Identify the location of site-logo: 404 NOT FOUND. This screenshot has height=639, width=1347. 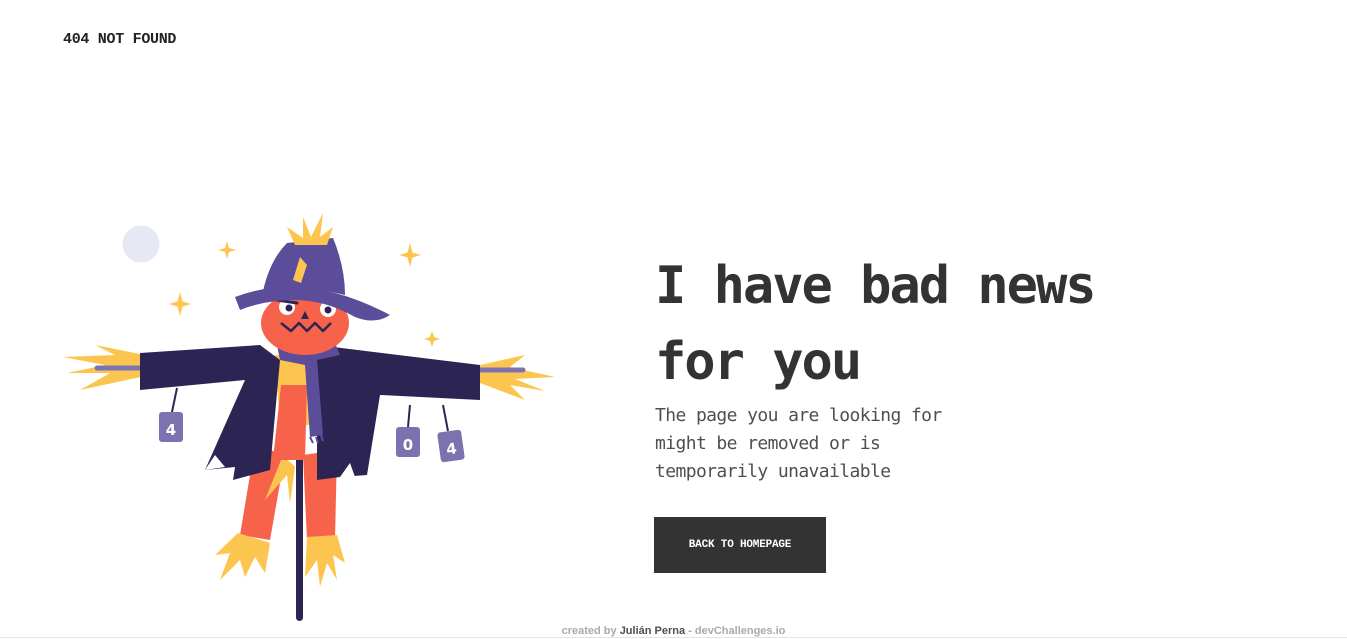
(119, 39).